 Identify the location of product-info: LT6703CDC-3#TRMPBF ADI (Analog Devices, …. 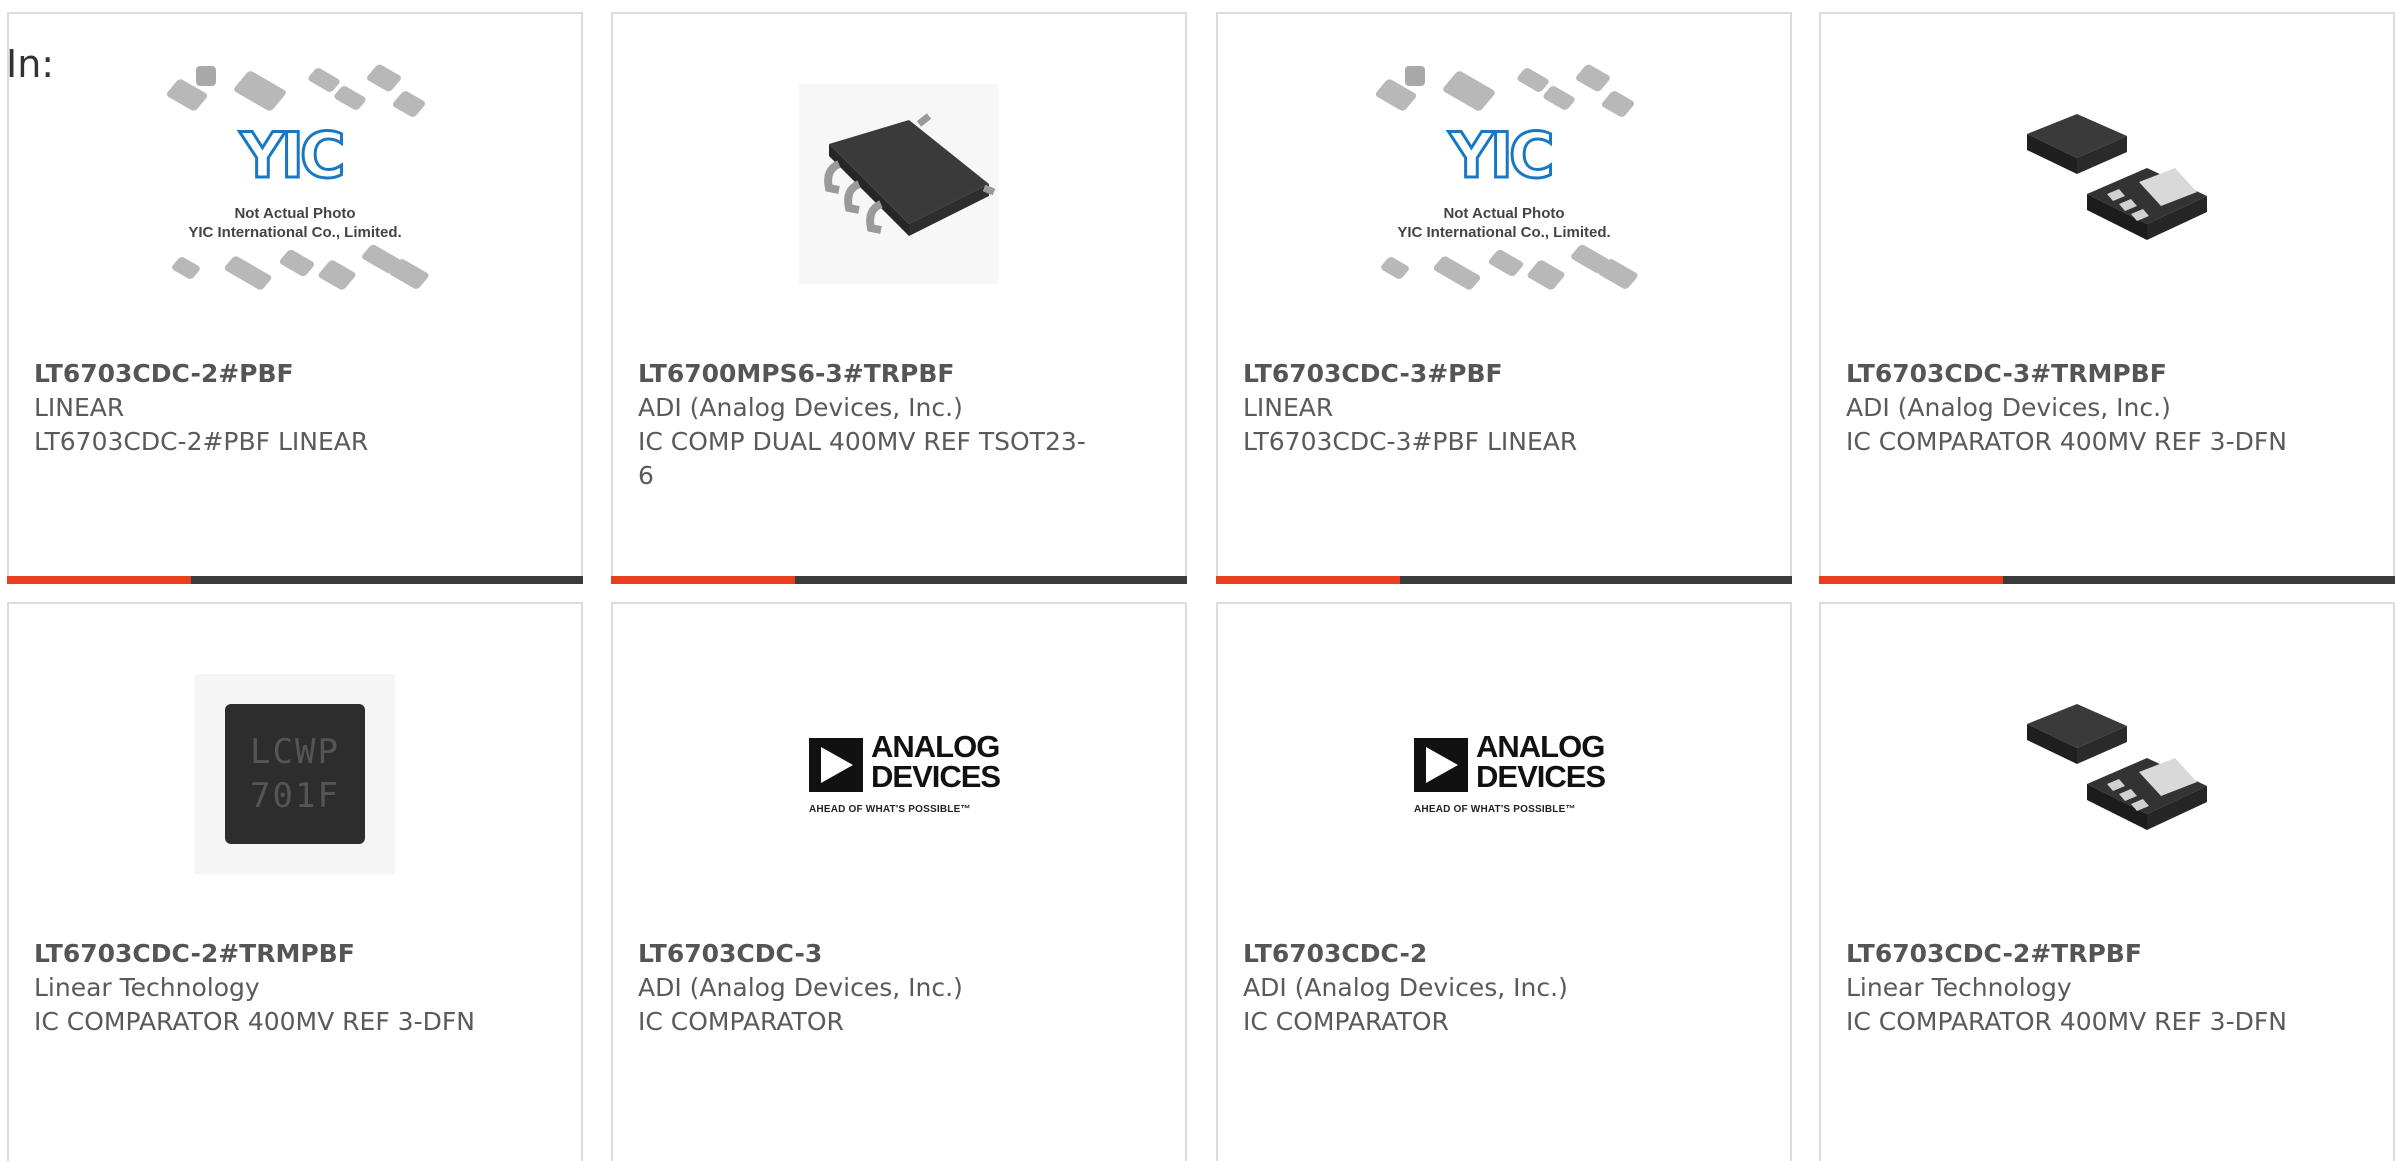
(2076, 408).